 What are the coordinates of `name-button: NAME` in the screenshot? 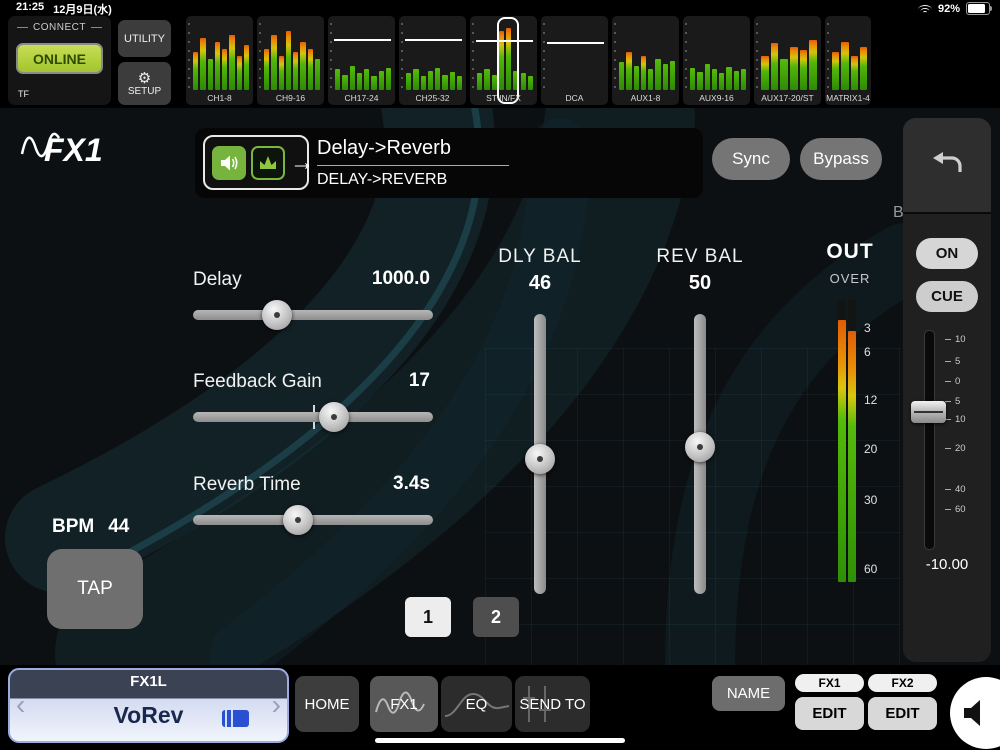 It's located at (748, 693).